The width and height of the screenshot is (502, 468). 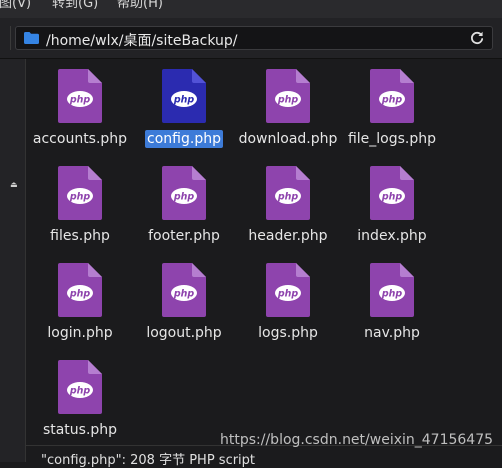 I want to click on watermark-text: https://blog.csdn.net/weixin_47156475, so click(x=357, y=440).